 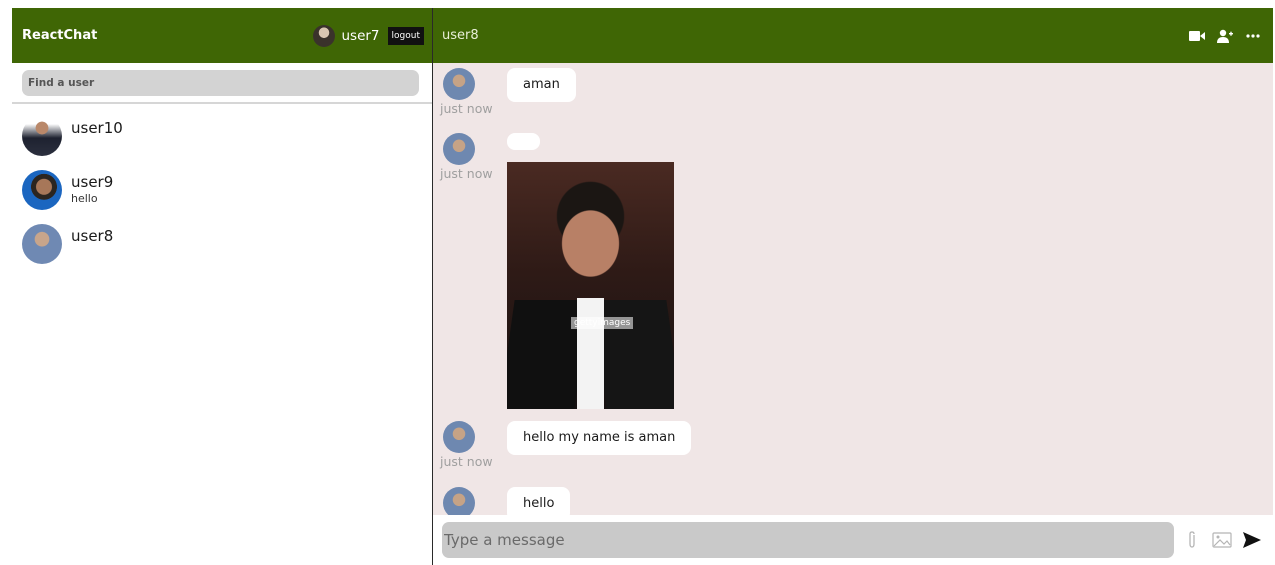 What do you see at coordinates (1192, 540) in the screenshot?
I see `attach-icon` at bounding box center [1192, 540].